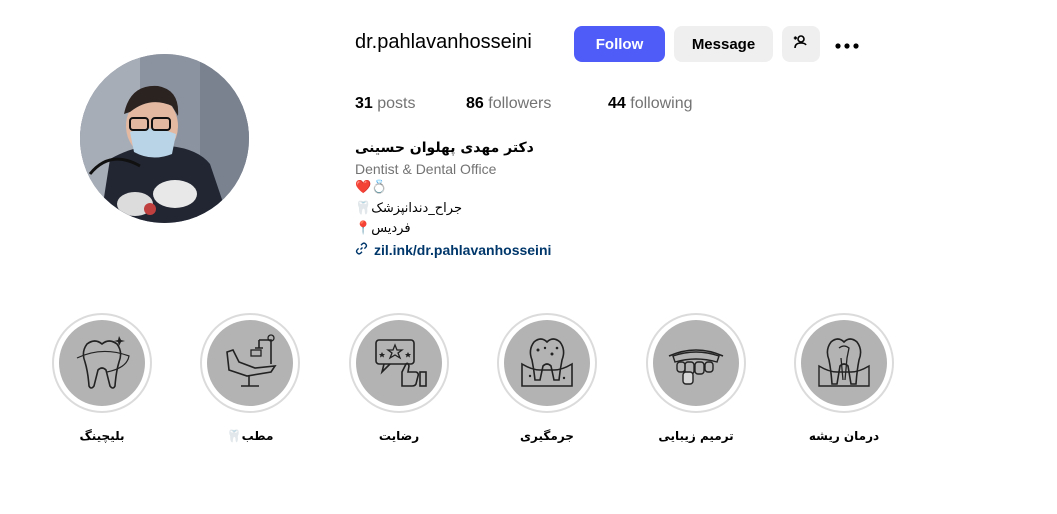 The image size is (1057, 514). I want to click on highlight-item: درمان ریشه, so click(844, 378).